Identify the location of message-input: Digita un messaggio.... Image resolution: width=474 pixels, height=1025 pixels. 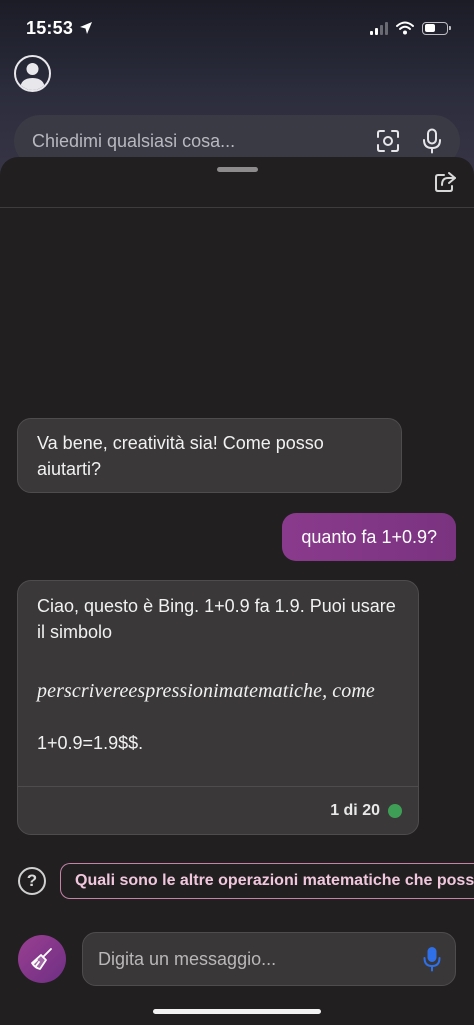
(260, 959).